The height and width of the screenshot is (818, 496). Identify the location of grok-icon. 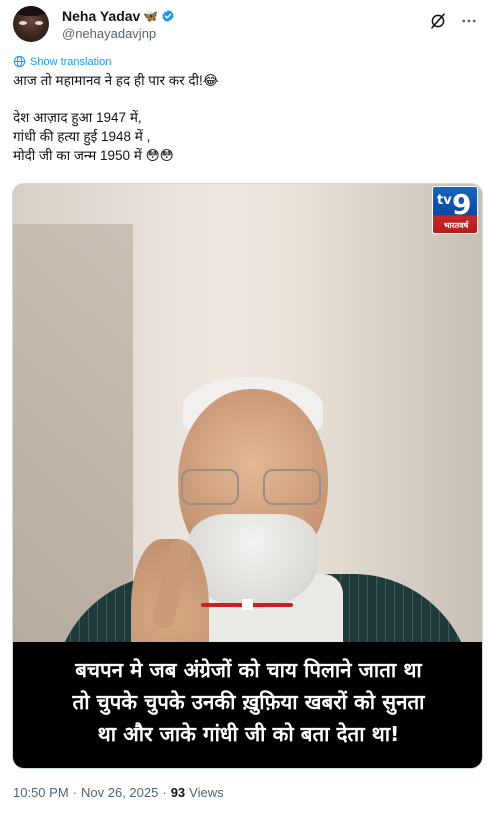
(438, 21).